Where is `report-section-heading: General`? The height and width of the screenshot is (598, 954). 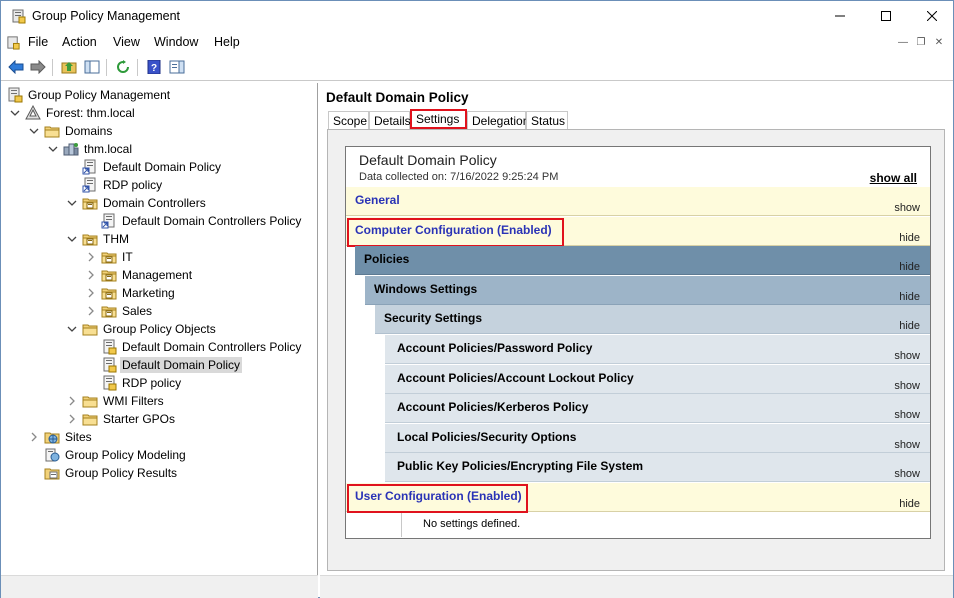 report-section-heading: General is located at coordinates (377, 200).